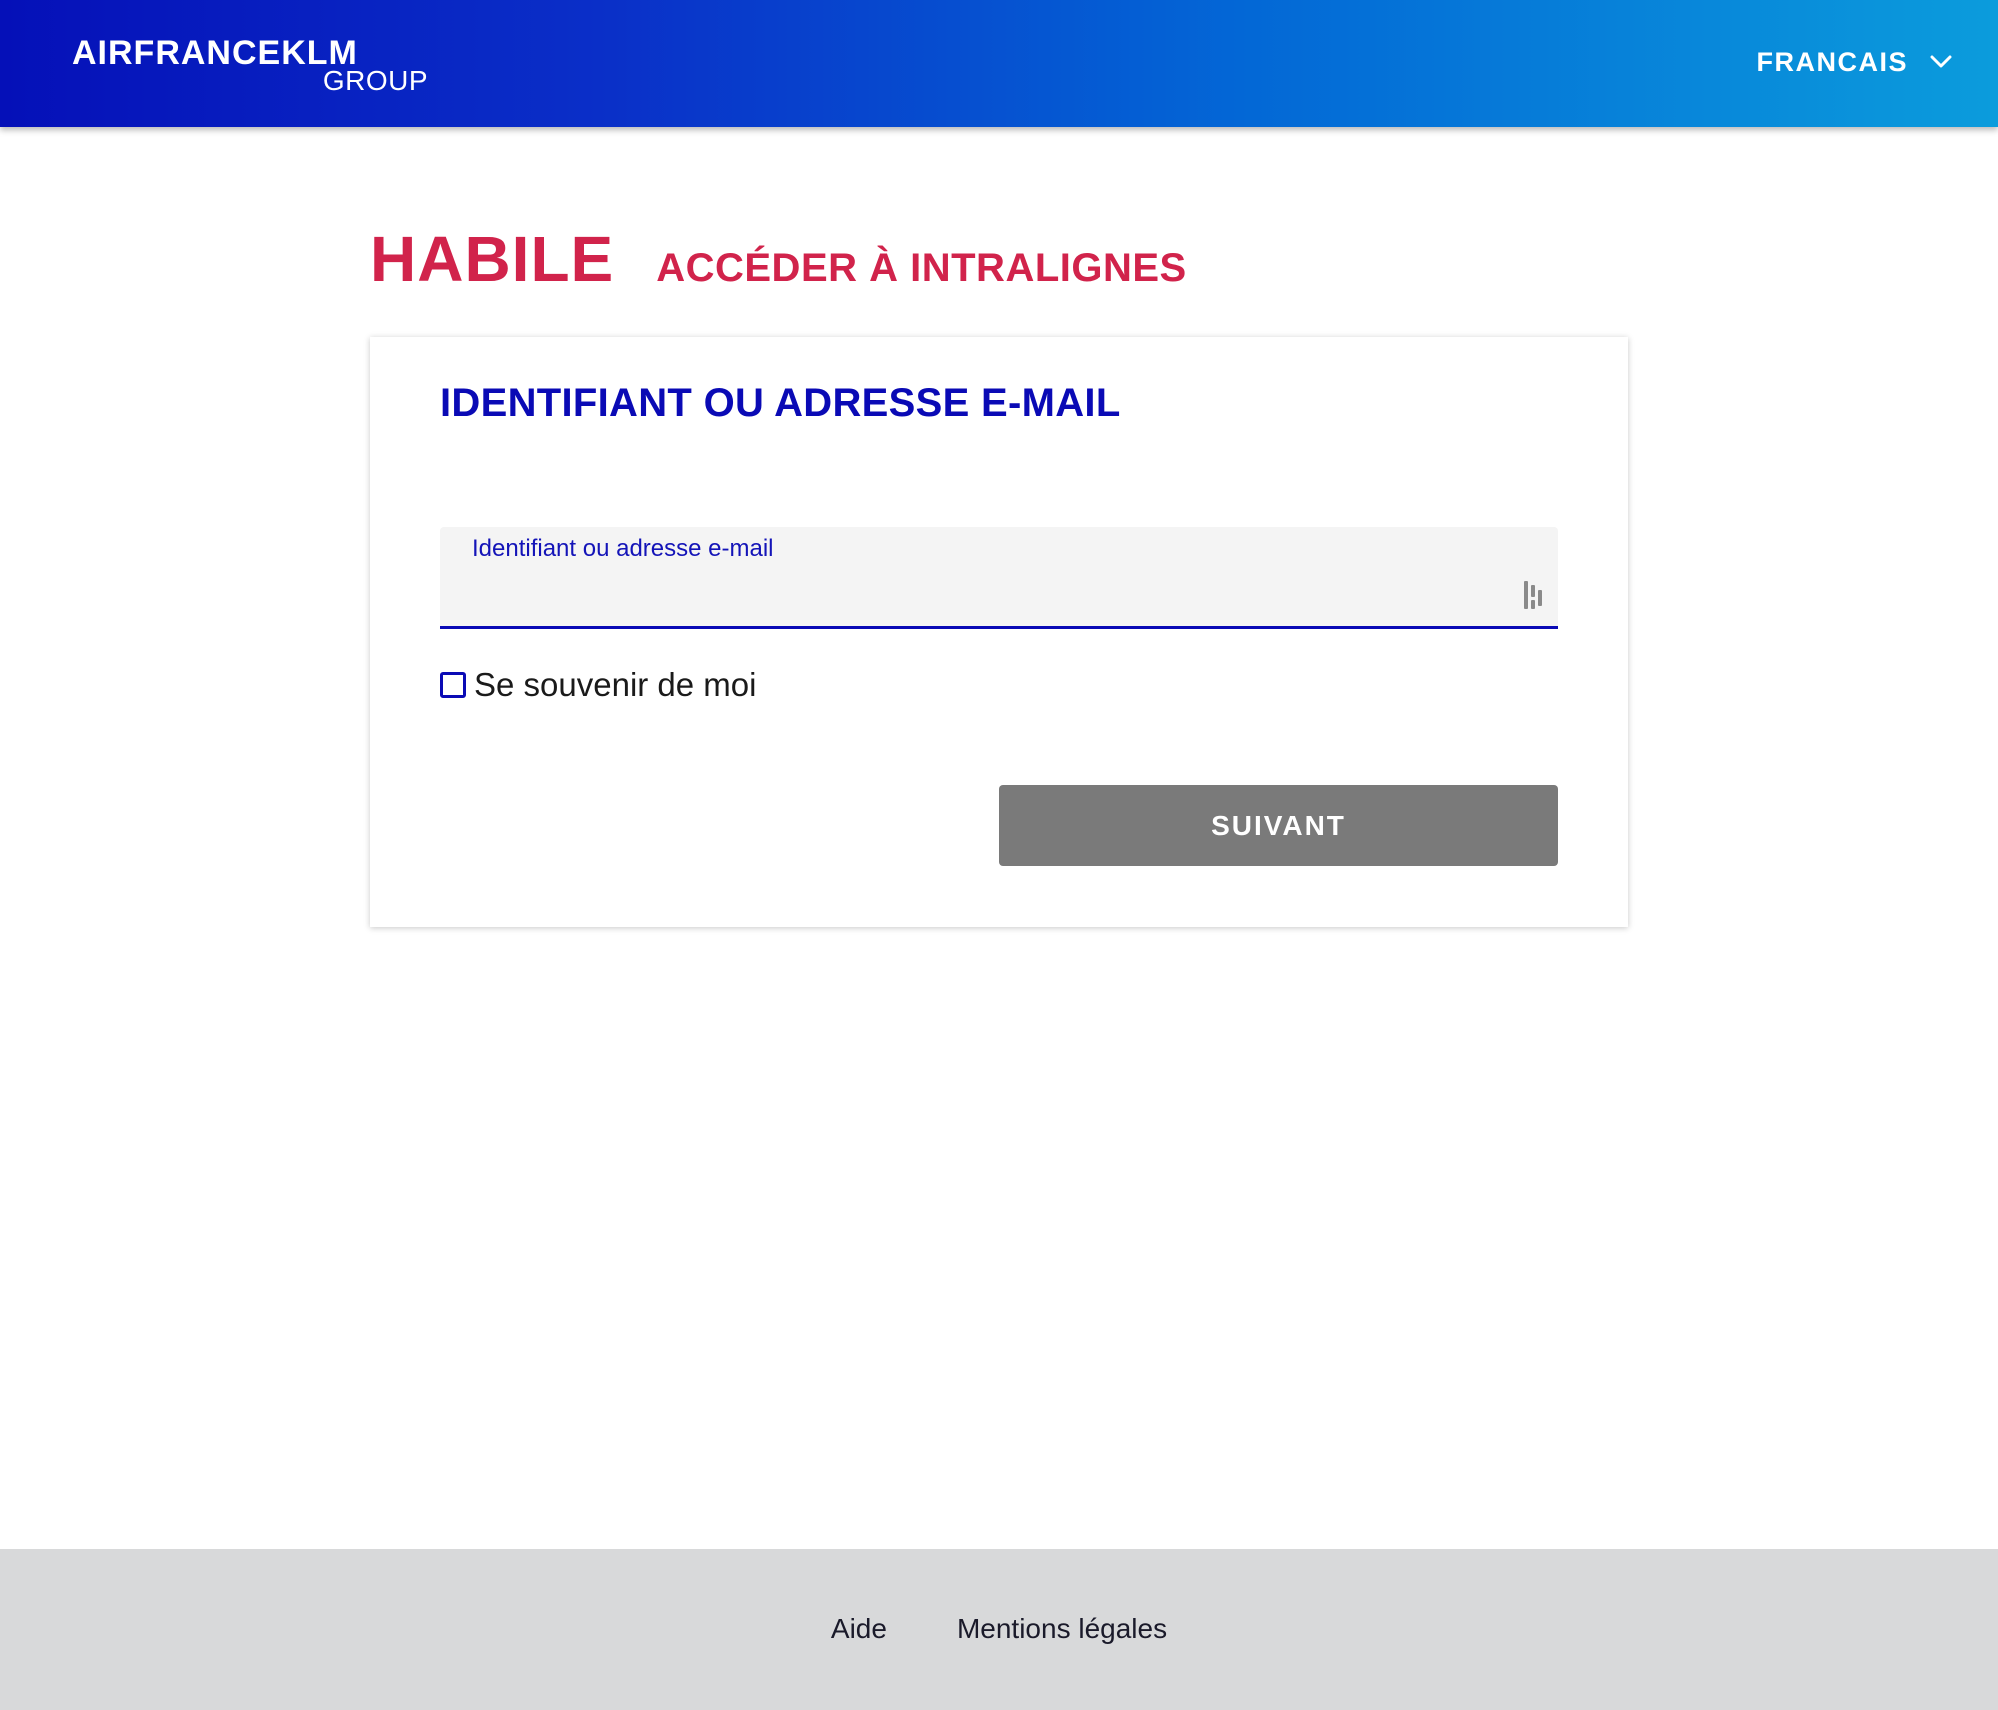 This screenshot has width=1998, height=1710. Describe the element at coordinates (1278, 825) in the screenshot. I see `next-button: SUIVANT` at that location.